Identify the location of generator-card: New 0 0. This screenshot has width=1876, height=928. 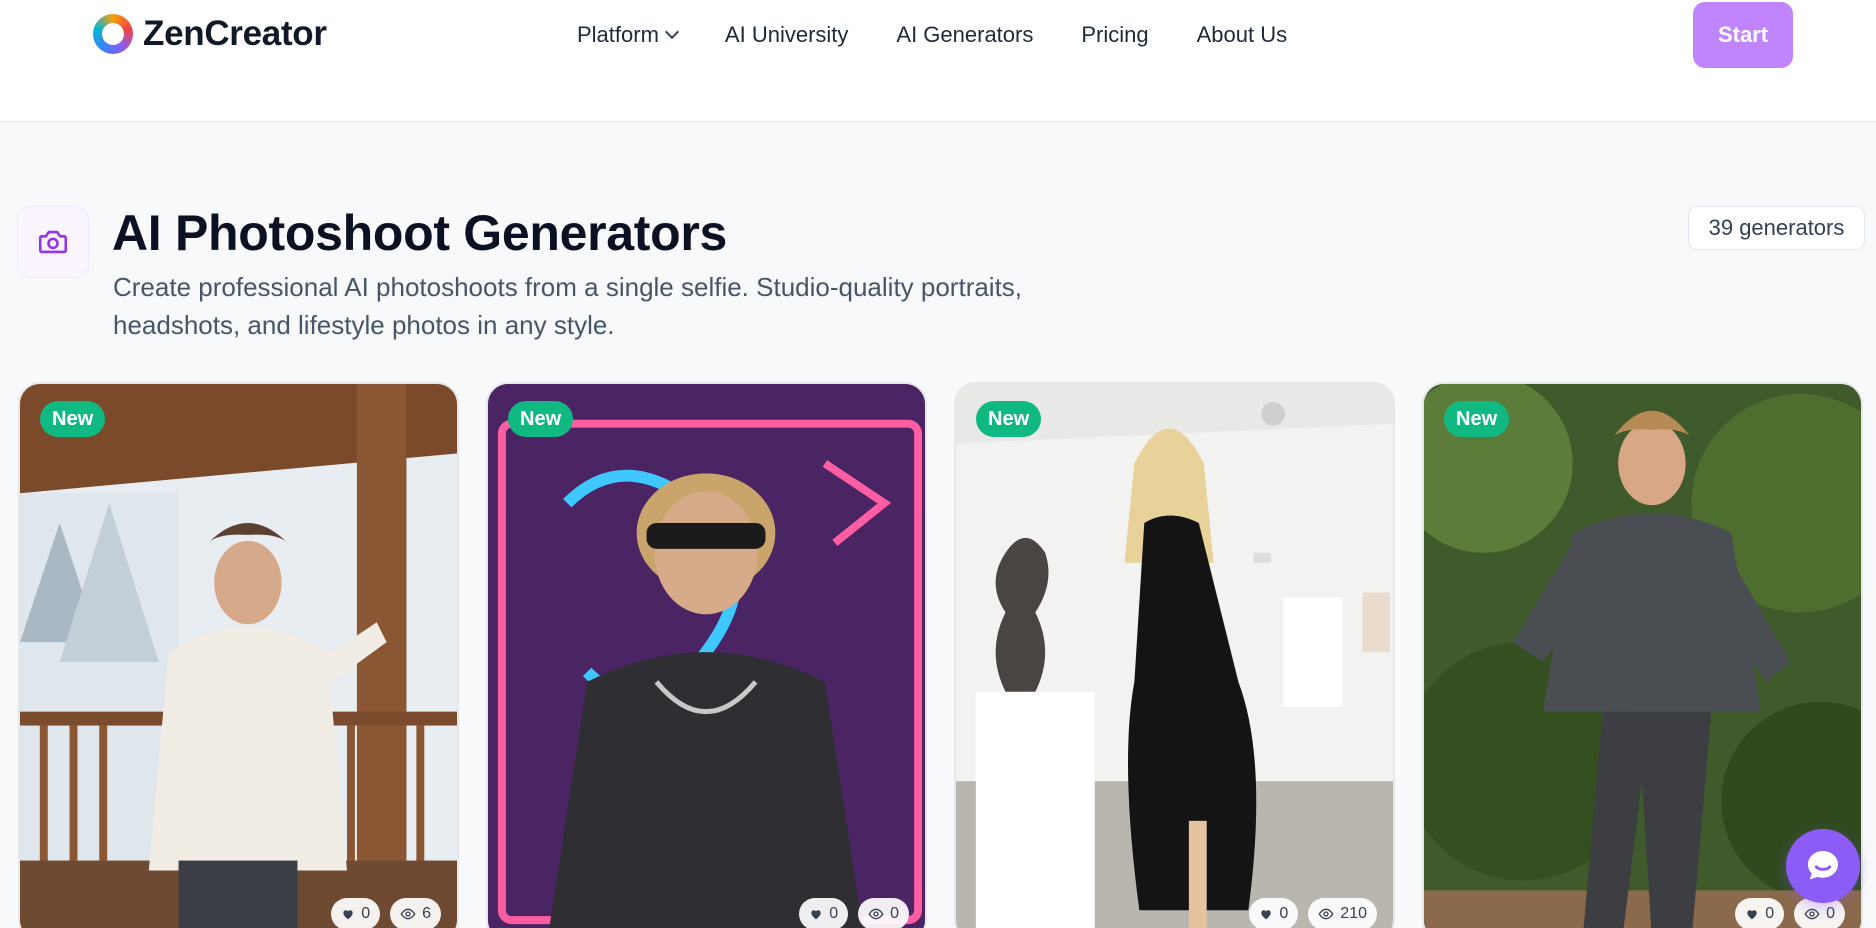
(706, 655).